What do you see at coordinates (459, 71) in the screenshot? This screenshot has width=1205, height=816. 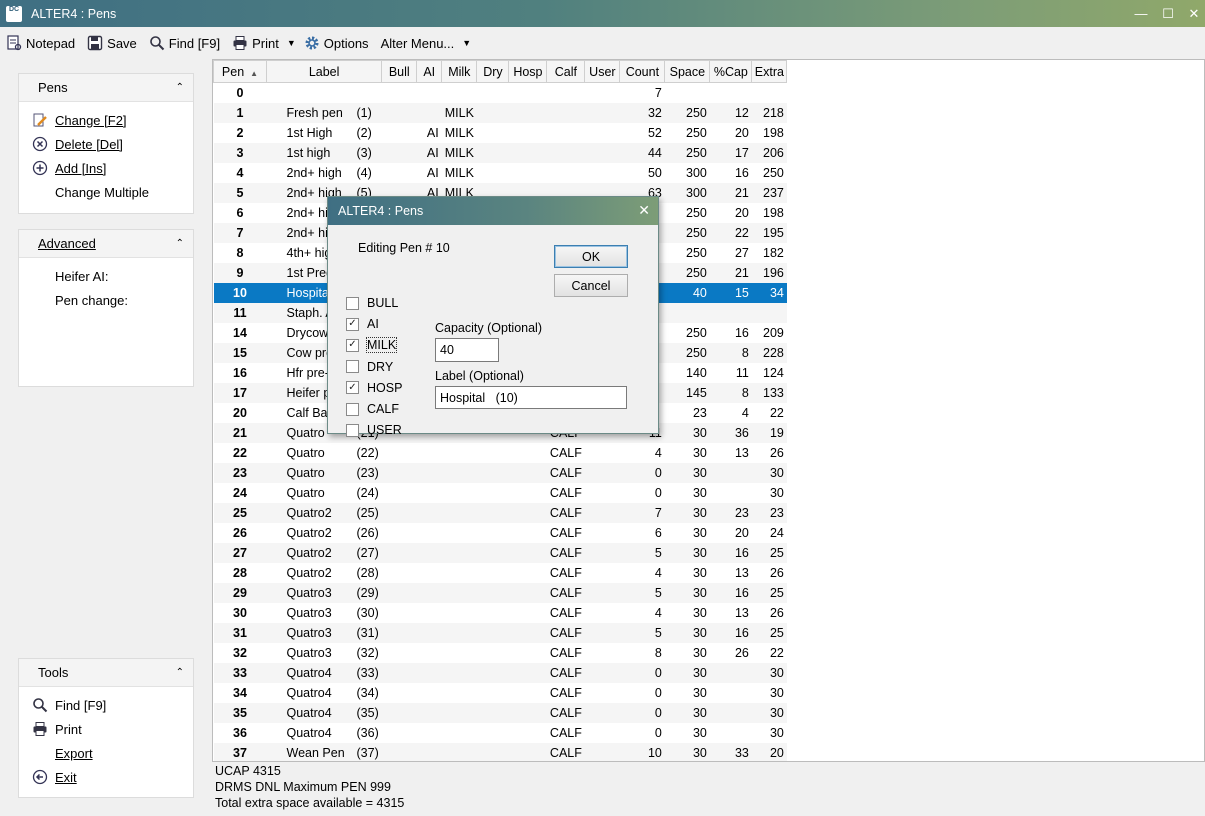 I see `column-header-milk: Milk` at bounding box center [459, 71].